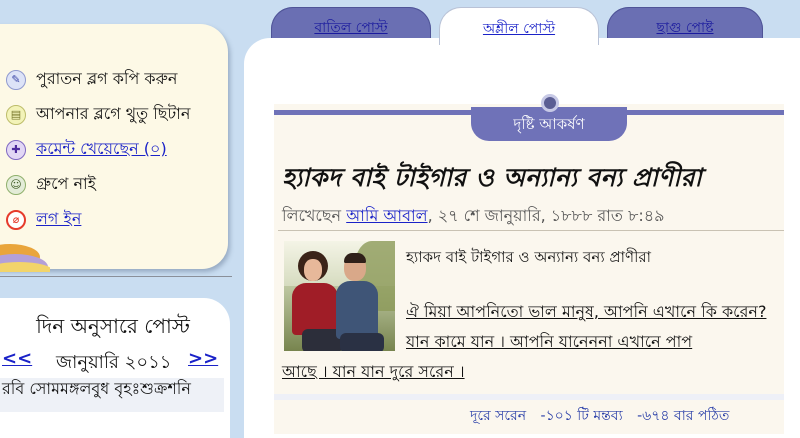  Describe the element at coordinates (386, 215) in the screenshot. I see `author-link: আমি আবাল` at that location.